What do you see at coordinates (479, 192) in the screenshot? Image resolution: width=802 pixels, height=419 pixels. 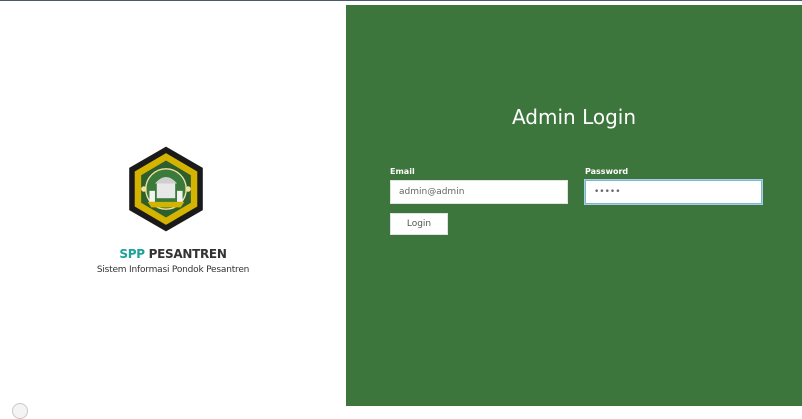 I see `email-field` at bounding box center [479, 192].